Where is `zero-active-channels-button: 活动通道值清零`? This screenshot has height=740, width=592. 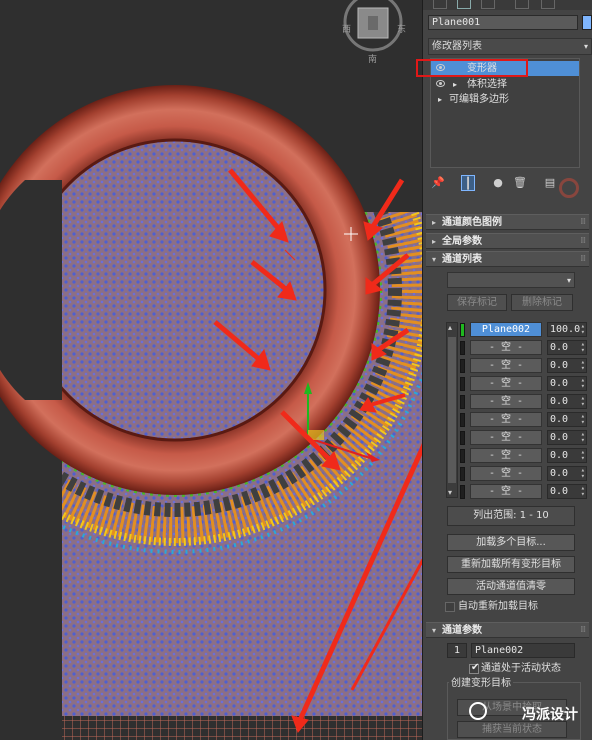
zero-active-channels-button: 活动通道值清零 is located at coordinates (511, 586).